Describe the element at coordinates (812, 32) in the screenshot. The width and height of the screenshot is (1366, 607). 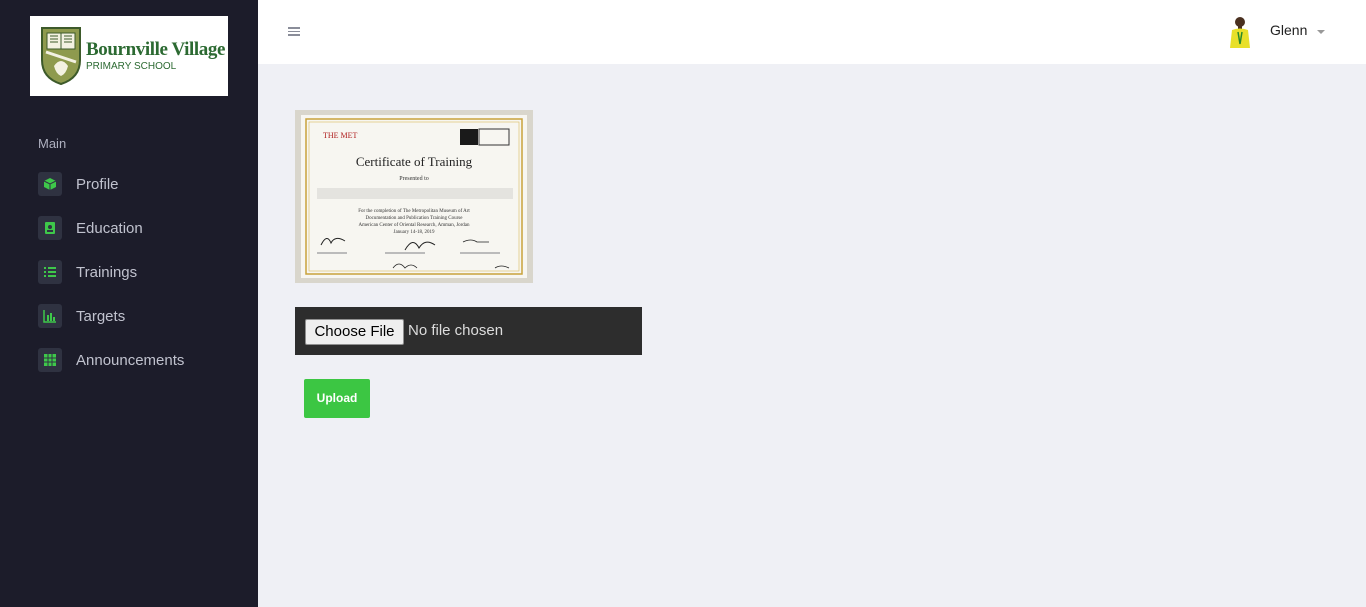
I see `top-bar: Glenn` at that location.